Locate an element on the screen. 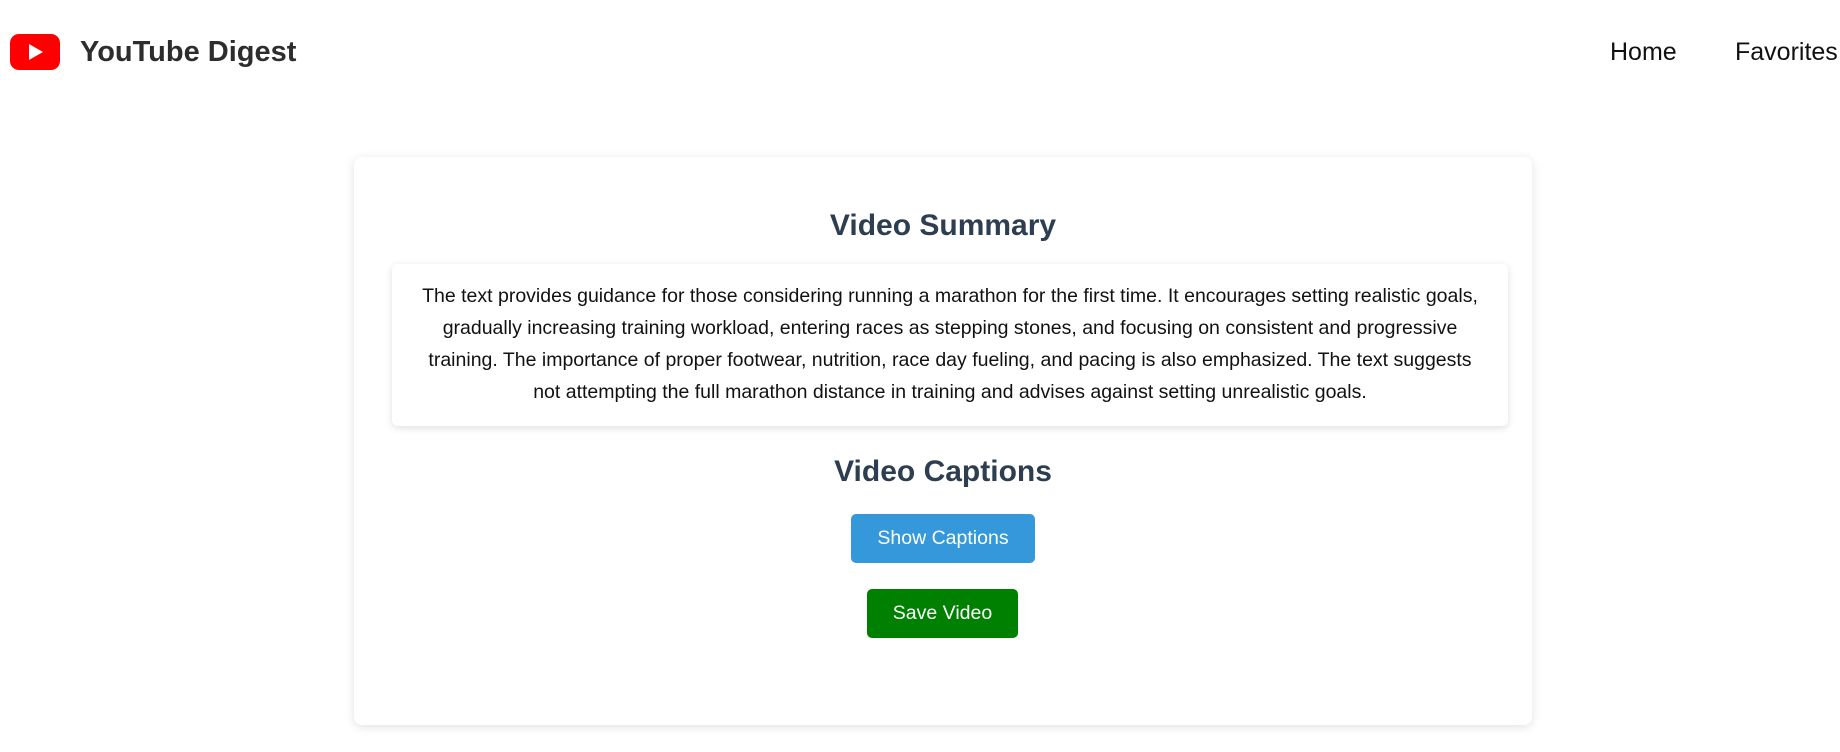  show-captions-button: Show Captions is located at coordinates (943, 538).